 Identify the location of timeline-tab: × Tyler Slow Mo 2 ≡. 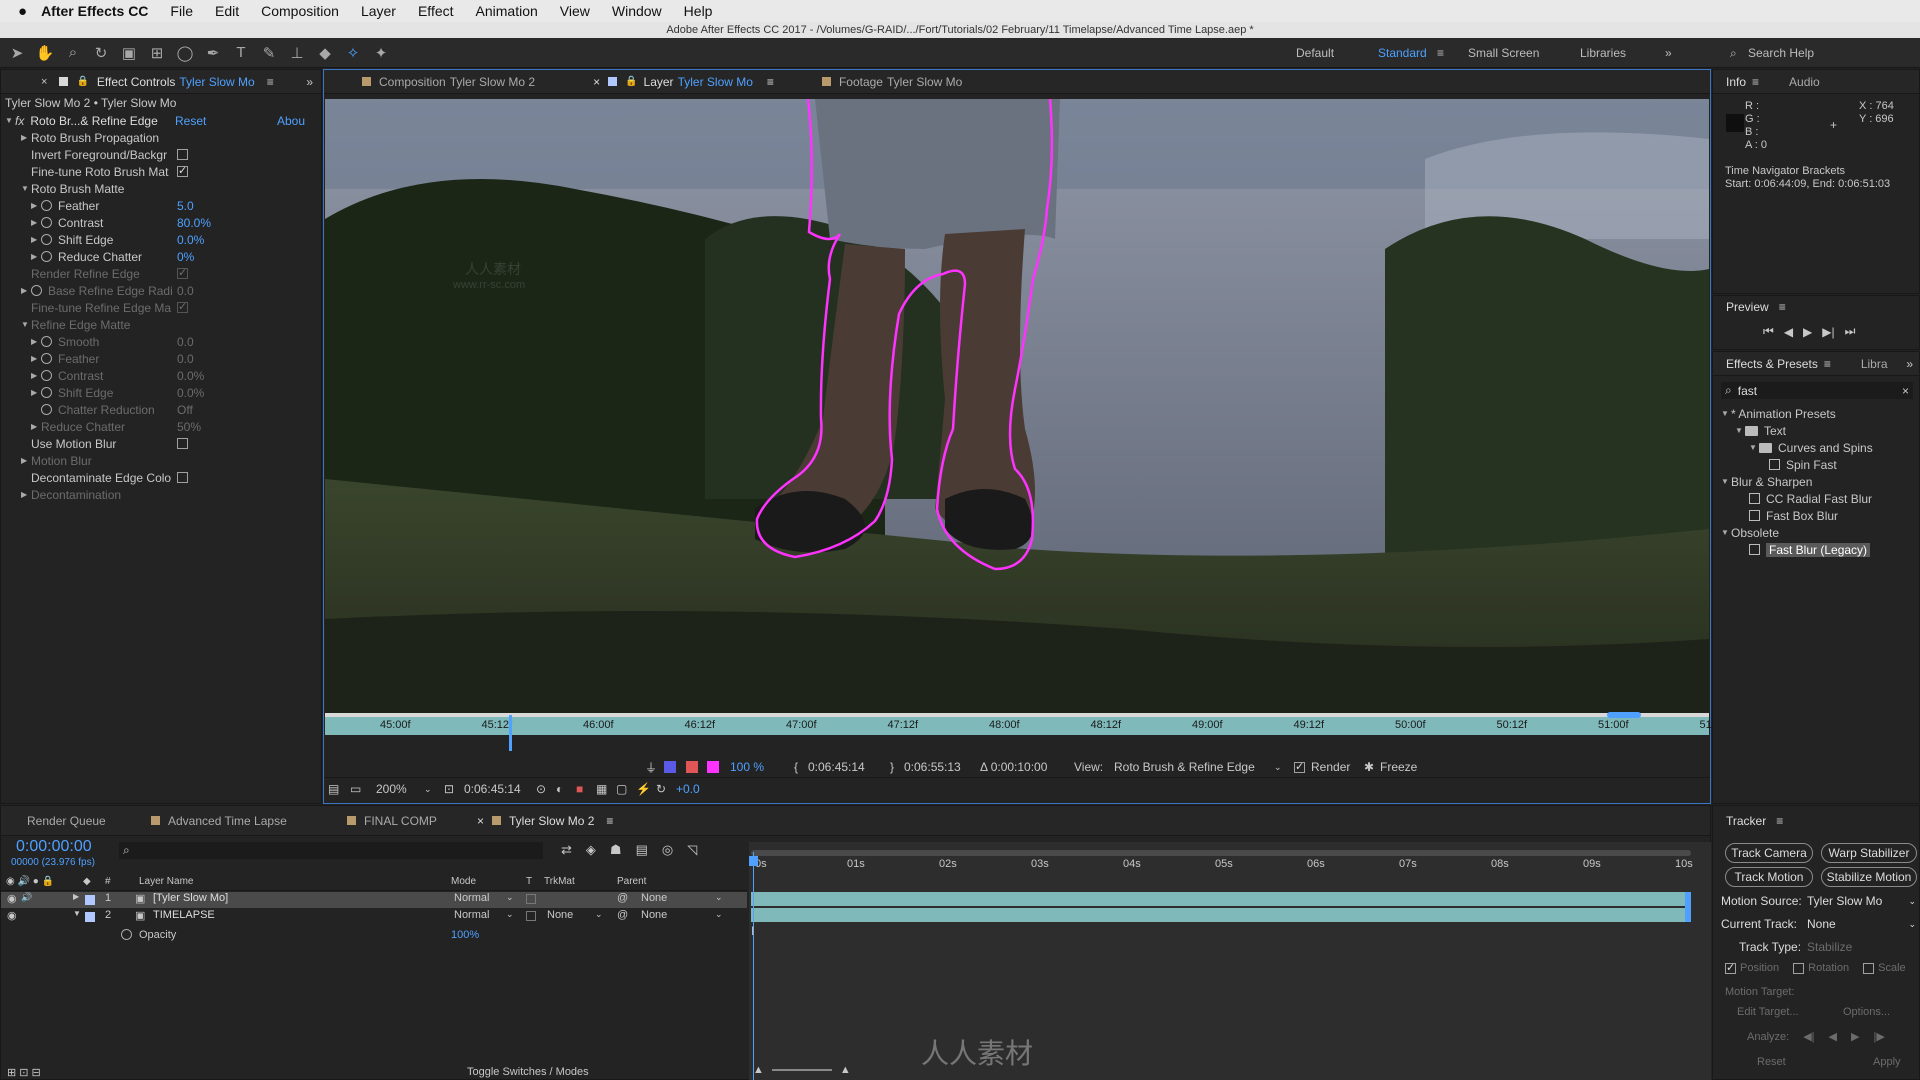
(545, 821).